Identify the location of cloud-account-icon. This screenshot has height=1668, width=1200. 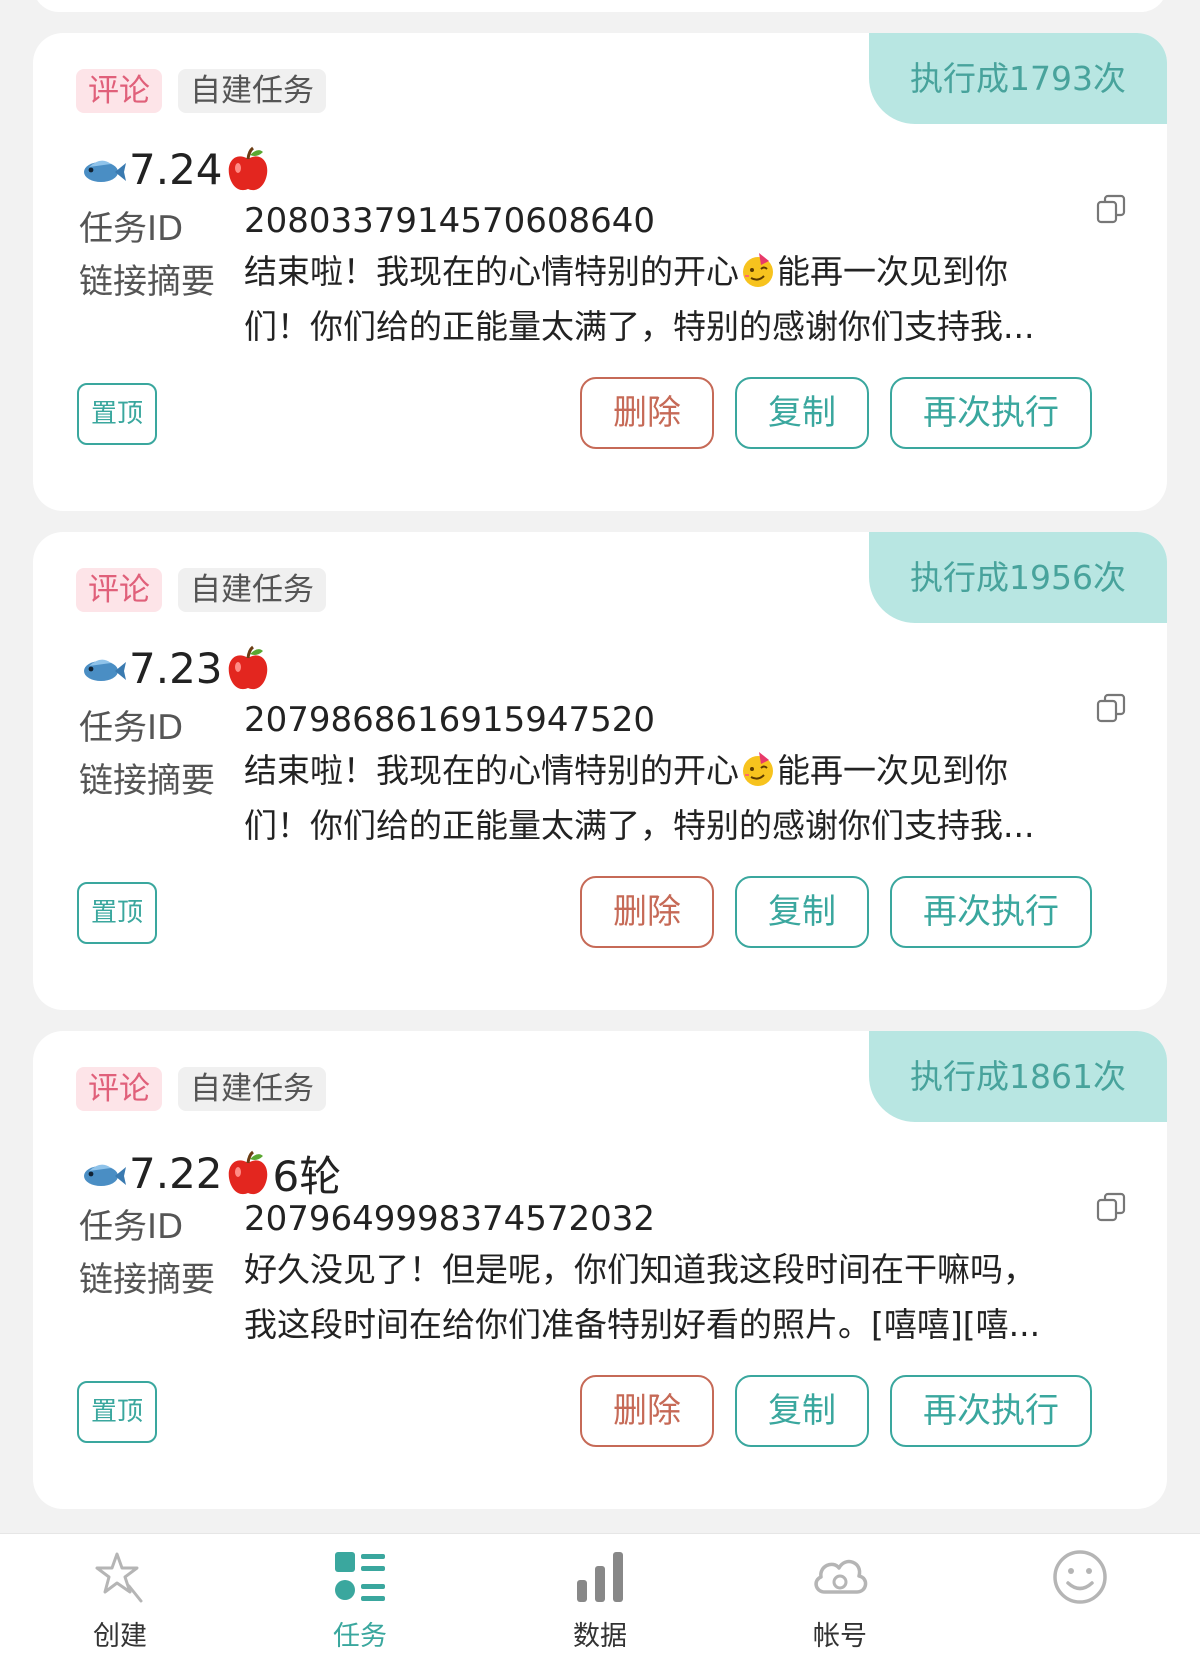
(841, 1576).